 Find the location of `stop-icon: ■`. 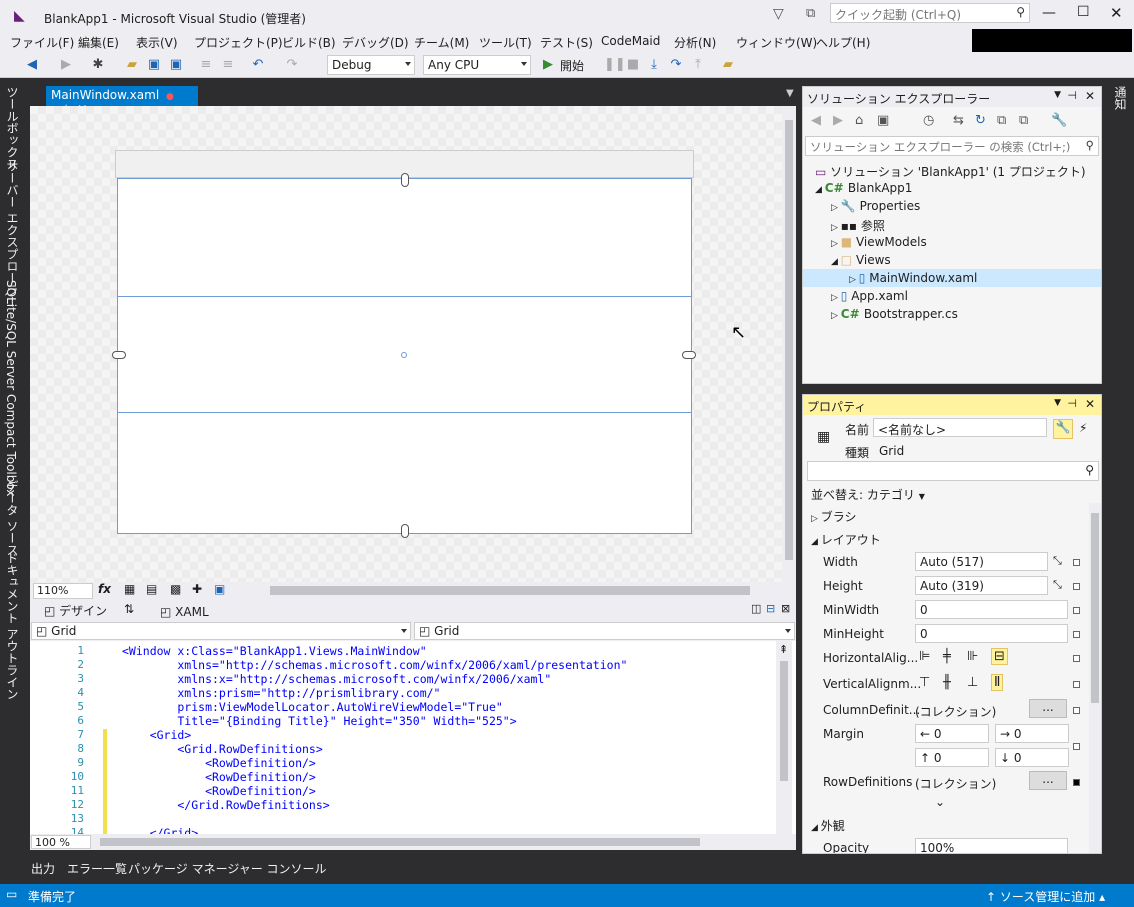

stop-icon: ■ is located at coordinates (633, 65).